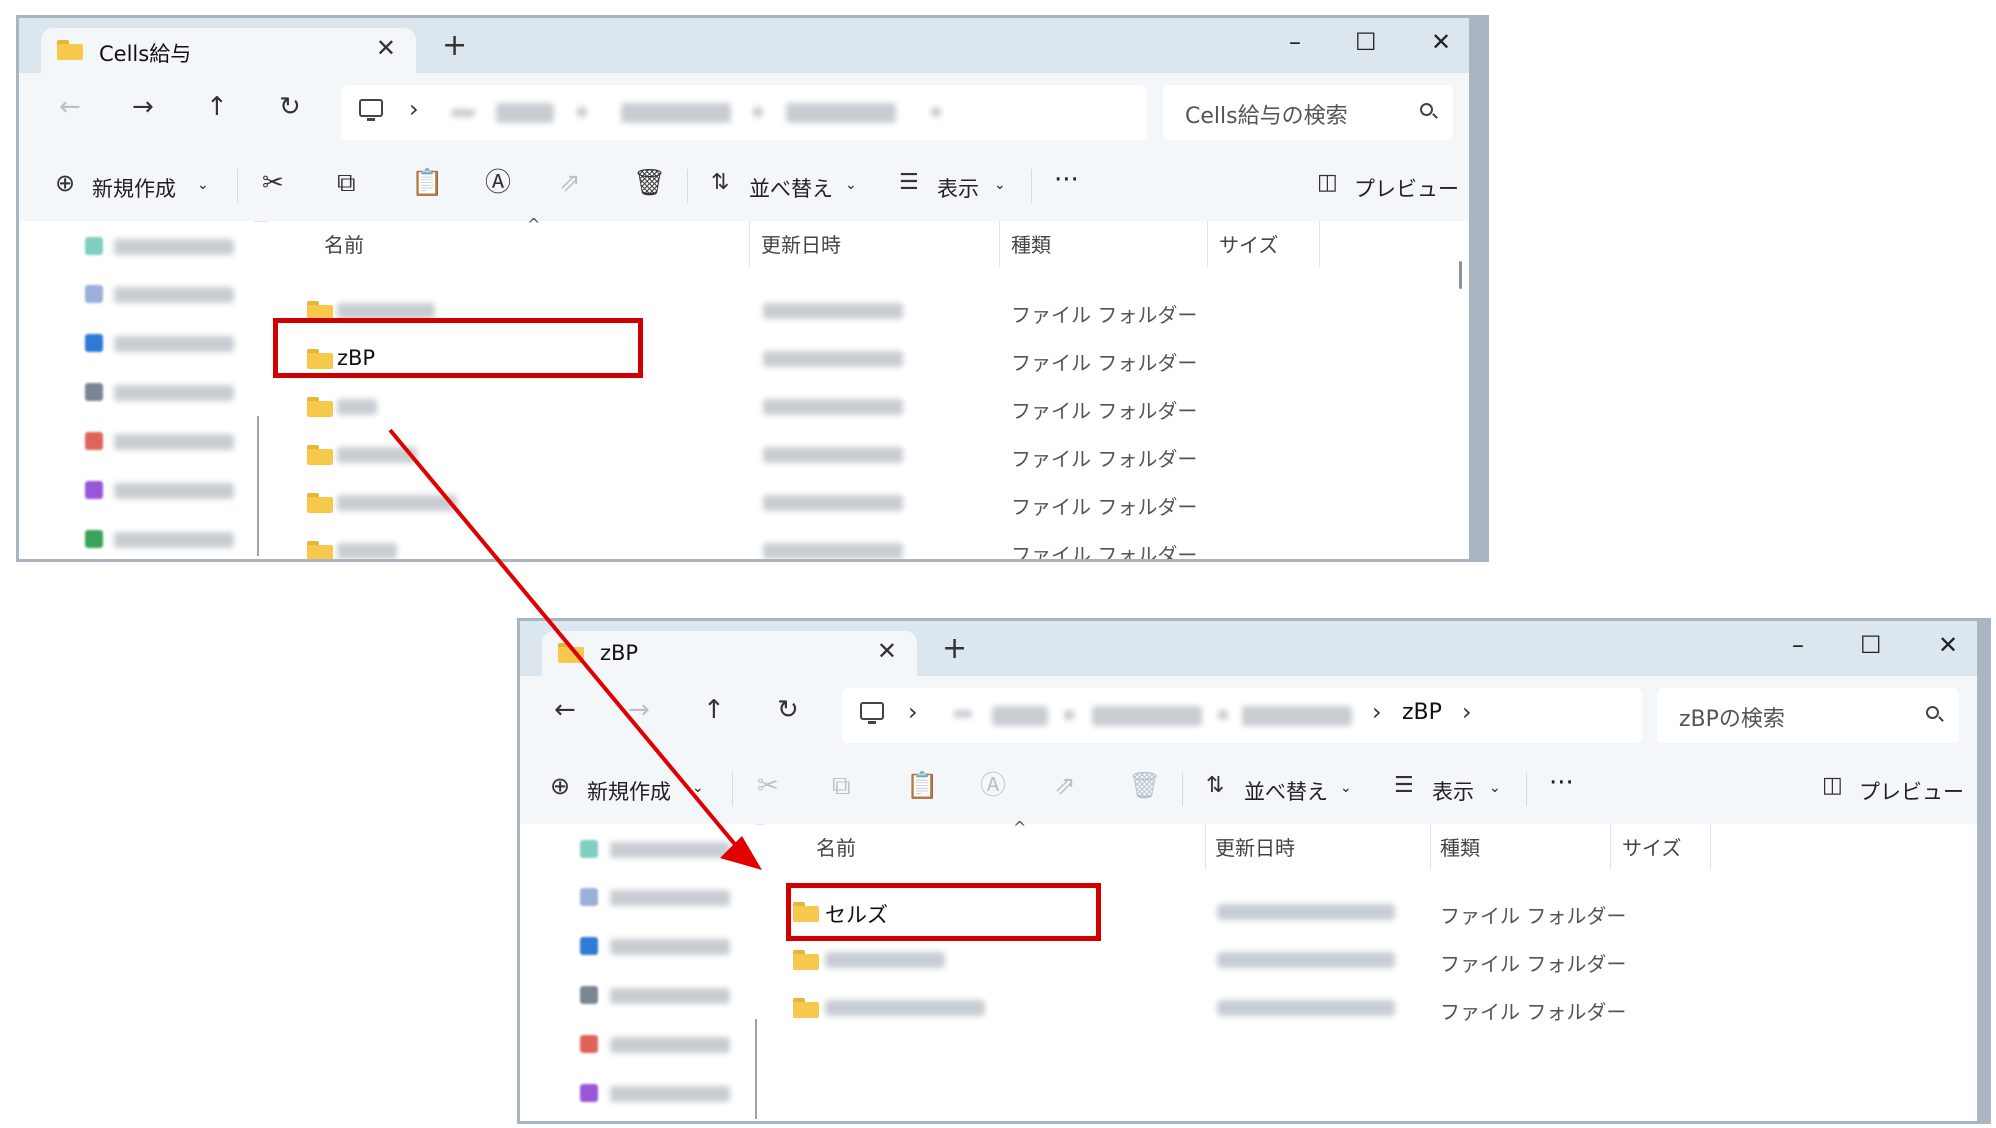 This screenshot has height=1128, width=1996. Describe the element at coordinates (741, 853) in the screenshot. I see `arrow-head` at that location.